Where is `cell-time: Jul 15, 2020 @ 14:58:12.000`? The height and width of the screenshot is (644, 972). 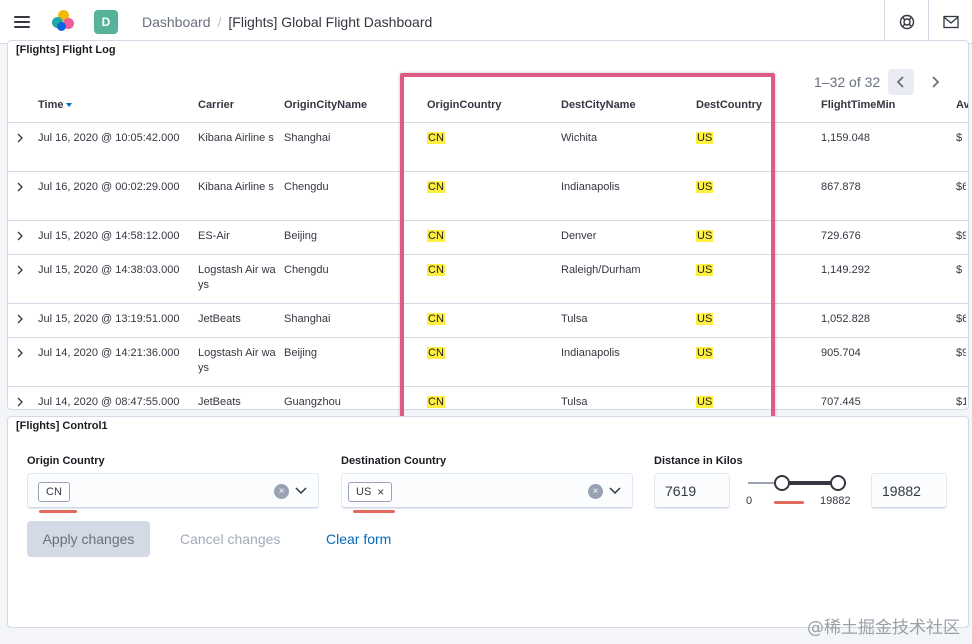 cell-time: Jul 15, 2020 @ 14:58:12.000 is located at coordinates (109, 236).